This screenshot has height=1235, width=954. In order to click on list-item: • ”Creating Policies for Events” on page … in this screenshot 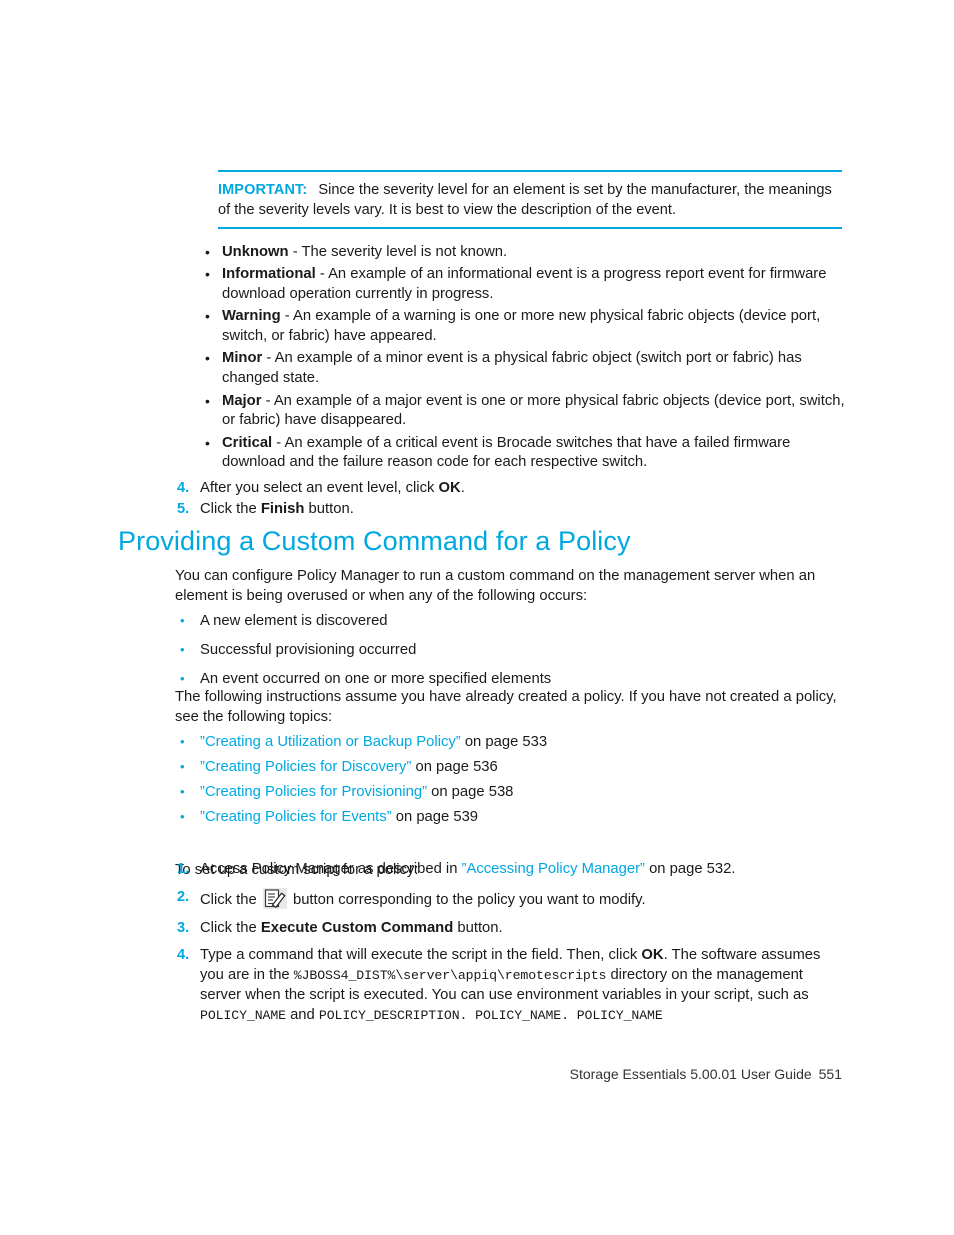, I will do `click(510, 818)`.